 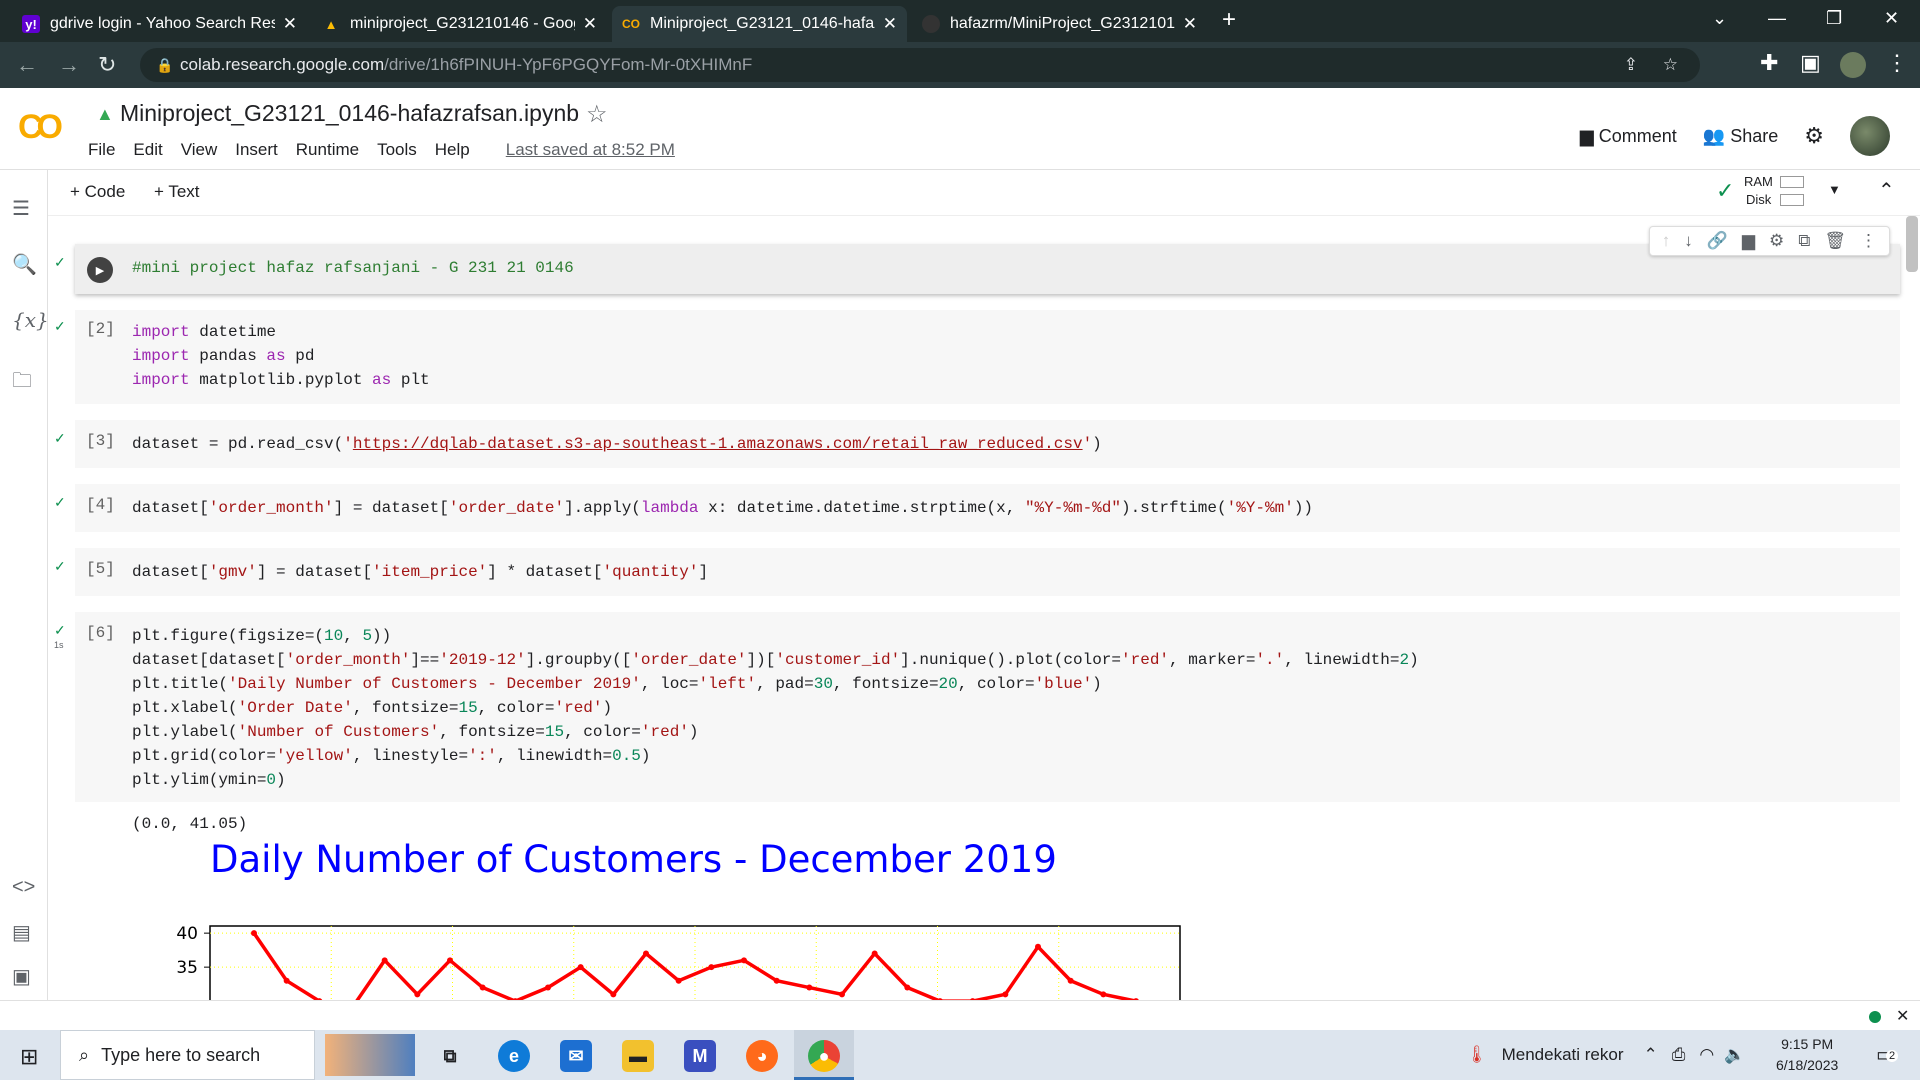 I want to click on wifi-icon: ◠, so click(x=1706, y=1055).